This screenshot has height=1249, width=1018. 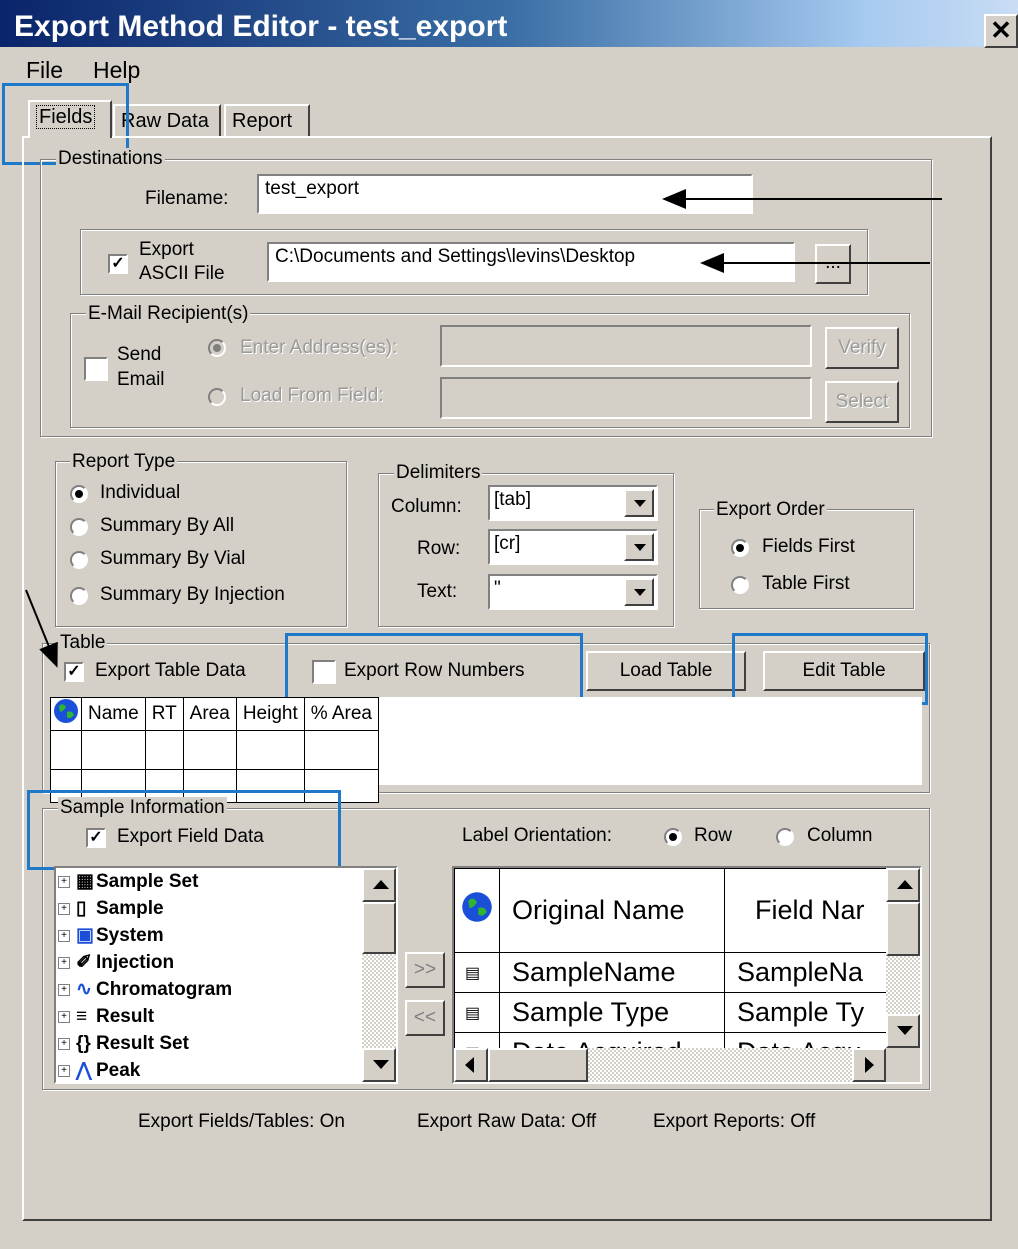 I want to click on arrow-export-table, so click(x=41, y=628).